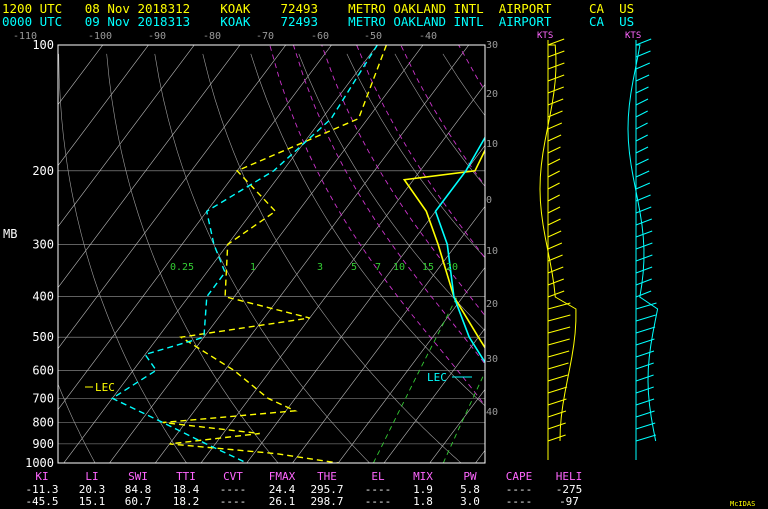 The height and width of the screenshot is (509, 768). Describe the element at coordinates (378, 476) in the screenshot. I see `index-header: EL` at that location.